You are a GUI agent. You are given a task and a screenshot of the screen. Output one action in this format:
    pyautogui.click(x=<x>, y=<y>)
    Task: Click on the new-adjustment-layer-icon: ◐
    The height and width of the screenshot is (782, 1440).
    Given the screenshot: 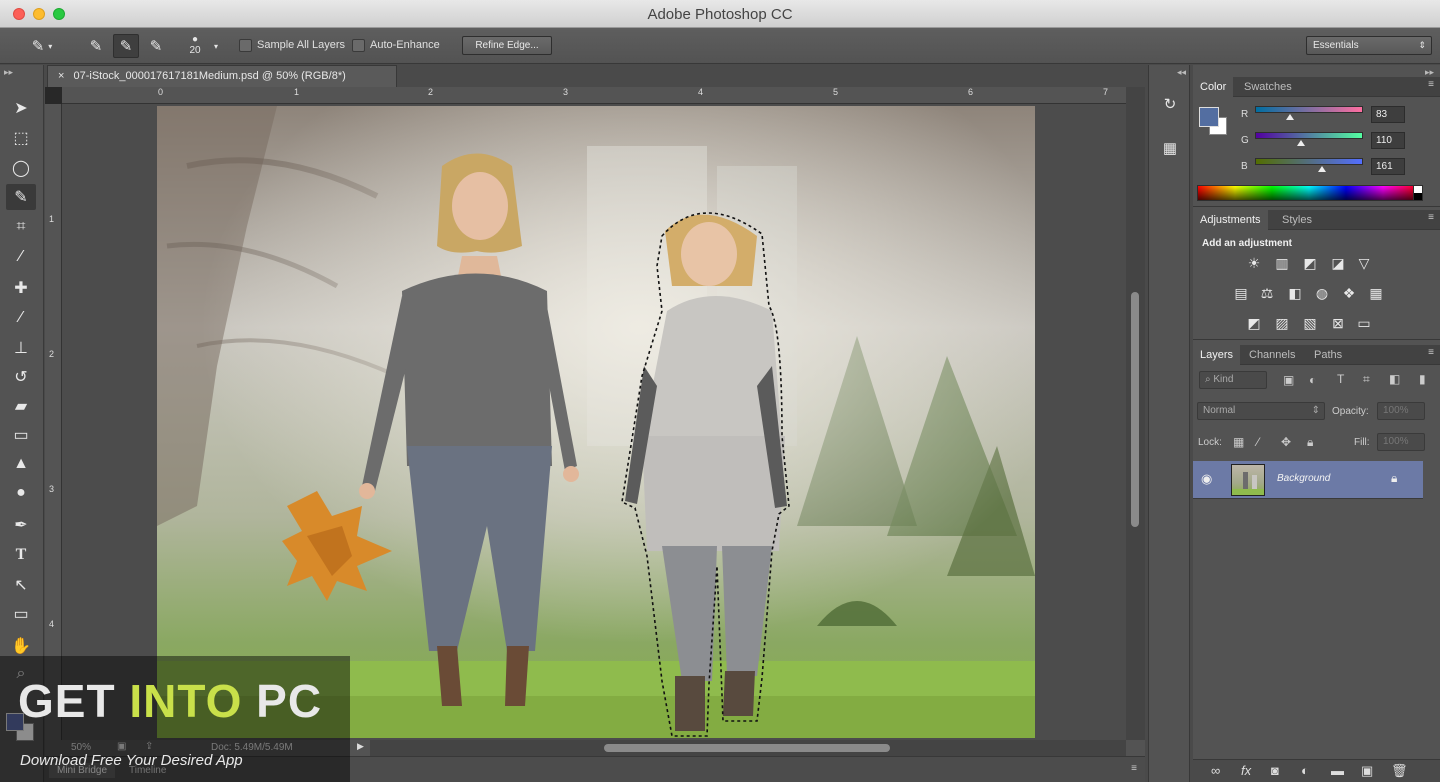 What is the action you would take?
    pyautogui.click(x=1305, y=770)
    